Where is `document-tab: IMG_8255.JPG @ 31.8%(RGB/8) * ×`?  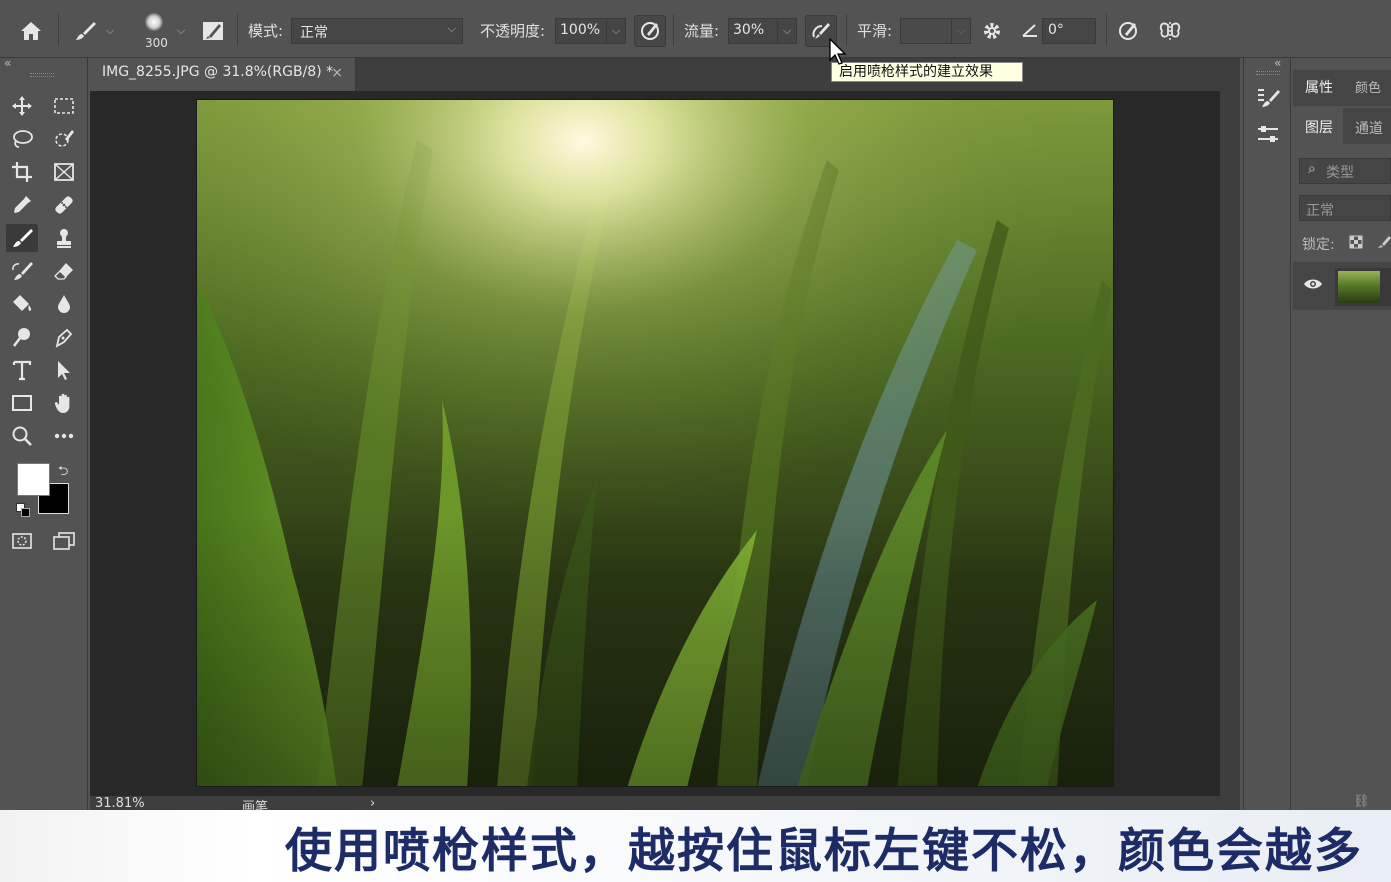 document-tab: IMG_8255.JPG @ 31.8%(RGB/8) * × is located at coordinates (223, 74).